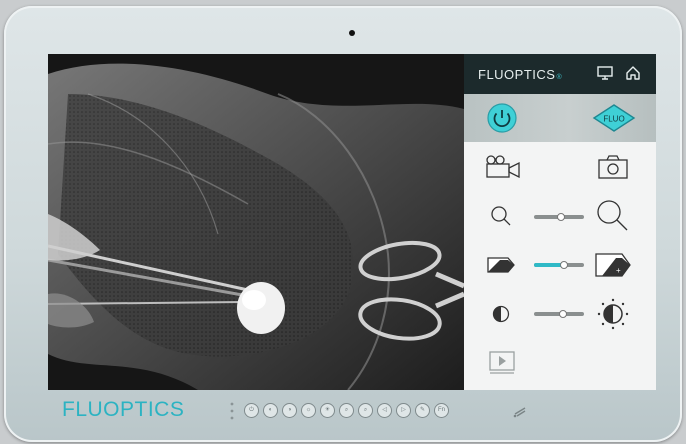  Describe the element at coordinates (289, 410) in the screenshot. I see `contrast-up-hw-button: ◑` at that location.